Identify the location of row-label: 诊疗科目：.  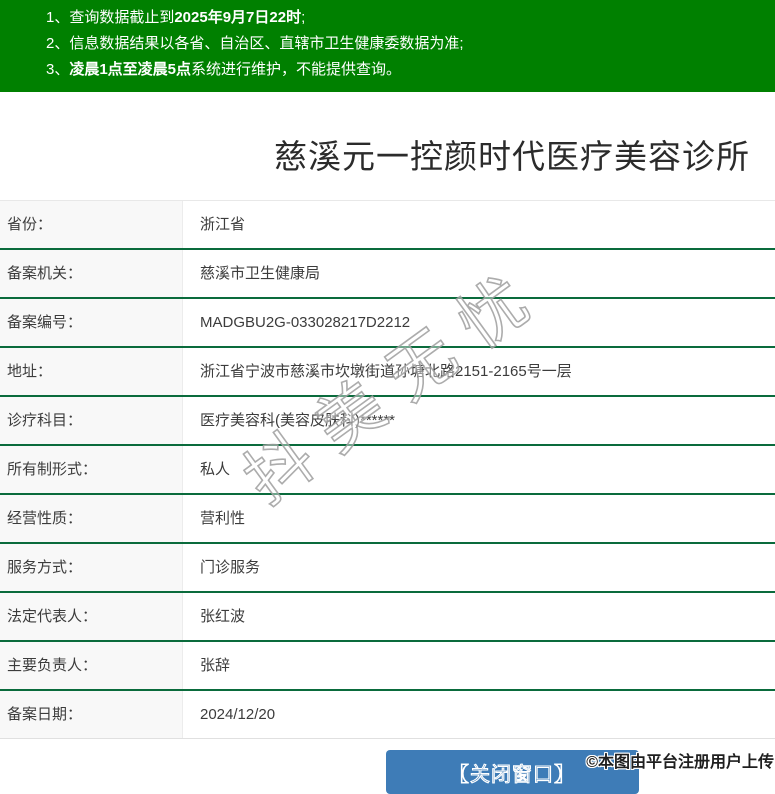
(91, 420).